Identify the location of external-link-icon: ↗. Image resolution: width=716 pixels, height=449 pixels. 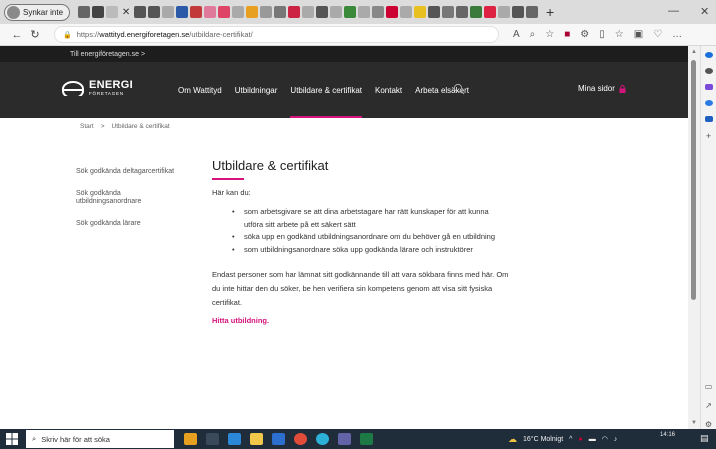
(708, 405).